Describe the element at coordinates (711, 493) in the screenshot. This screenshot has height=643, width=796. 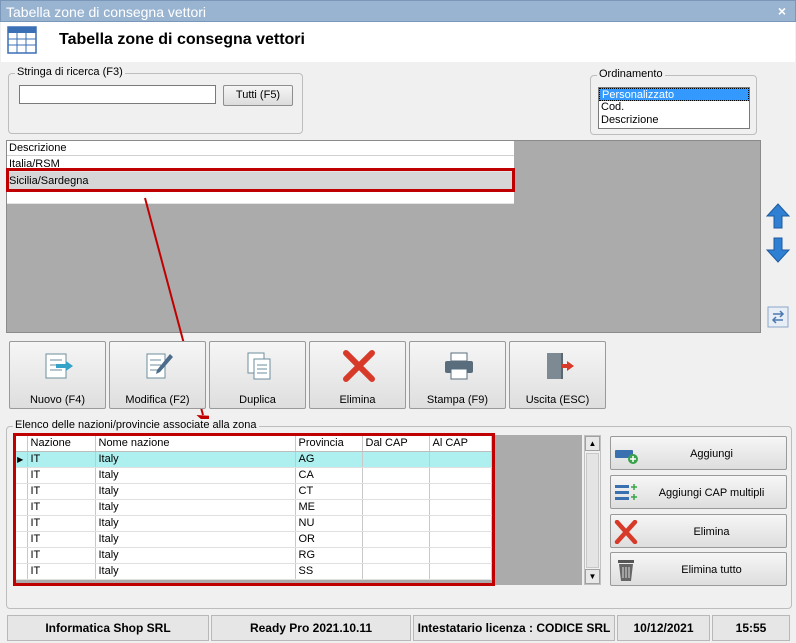
I see `add-multi-cap-label: Aggiungi CAP multipli` at that location.